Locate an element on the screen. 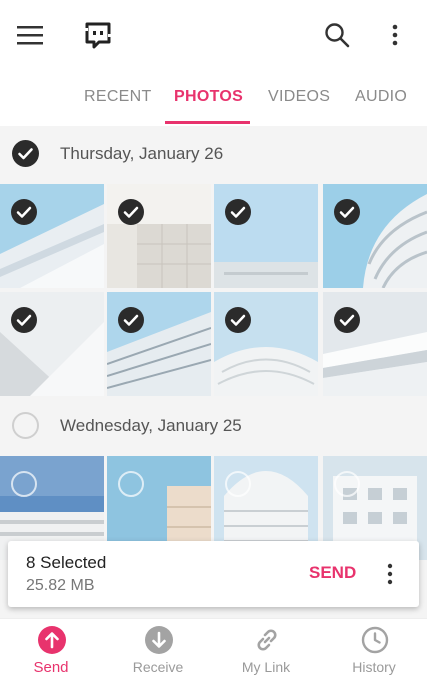 The height and width of the screenshot is (680, 427). date-group-header: Wednesday, January 25 is located at coordinates (213, 426).